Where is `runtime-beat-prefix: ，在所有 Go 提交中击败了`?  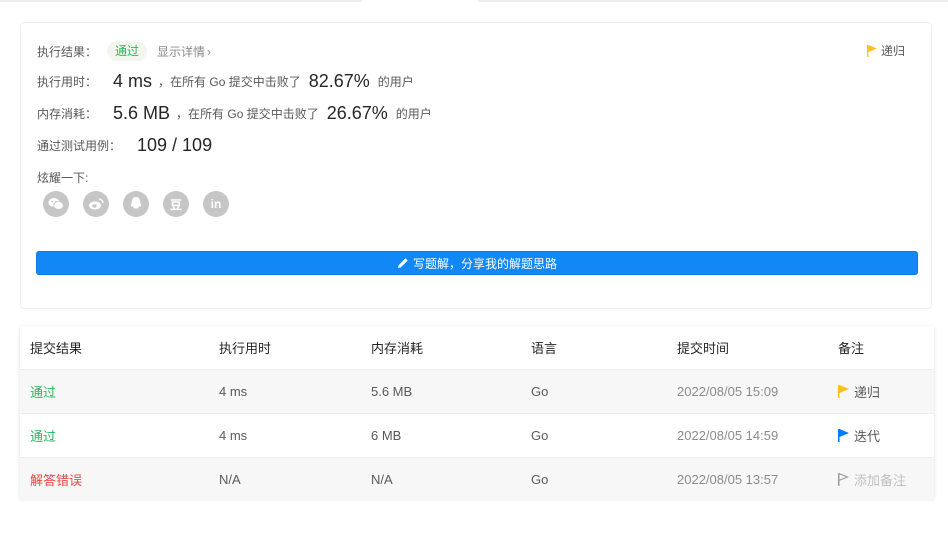 runtime-beat-prefix: ，在所有 Go 提交中击败了 is located at coordinates (229, 82).